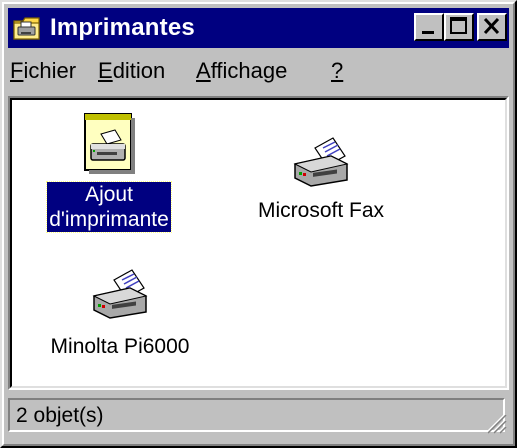  Describe the element at coordinates (139, 70) in the screenshot. I see `menu-label: dition` at that location.